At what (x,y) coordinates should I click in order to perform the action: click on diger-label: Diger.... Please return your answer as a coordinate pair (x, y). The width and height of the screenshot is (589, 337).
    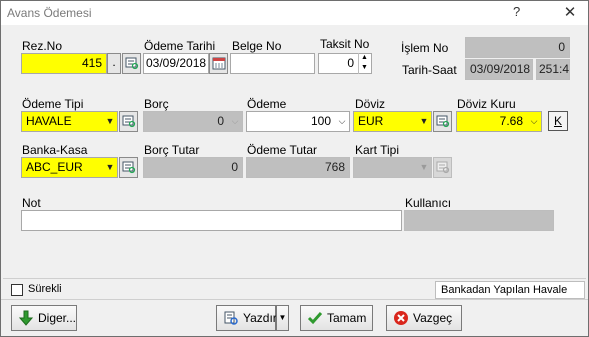
    Looking at the image, I should click on (57, 318).